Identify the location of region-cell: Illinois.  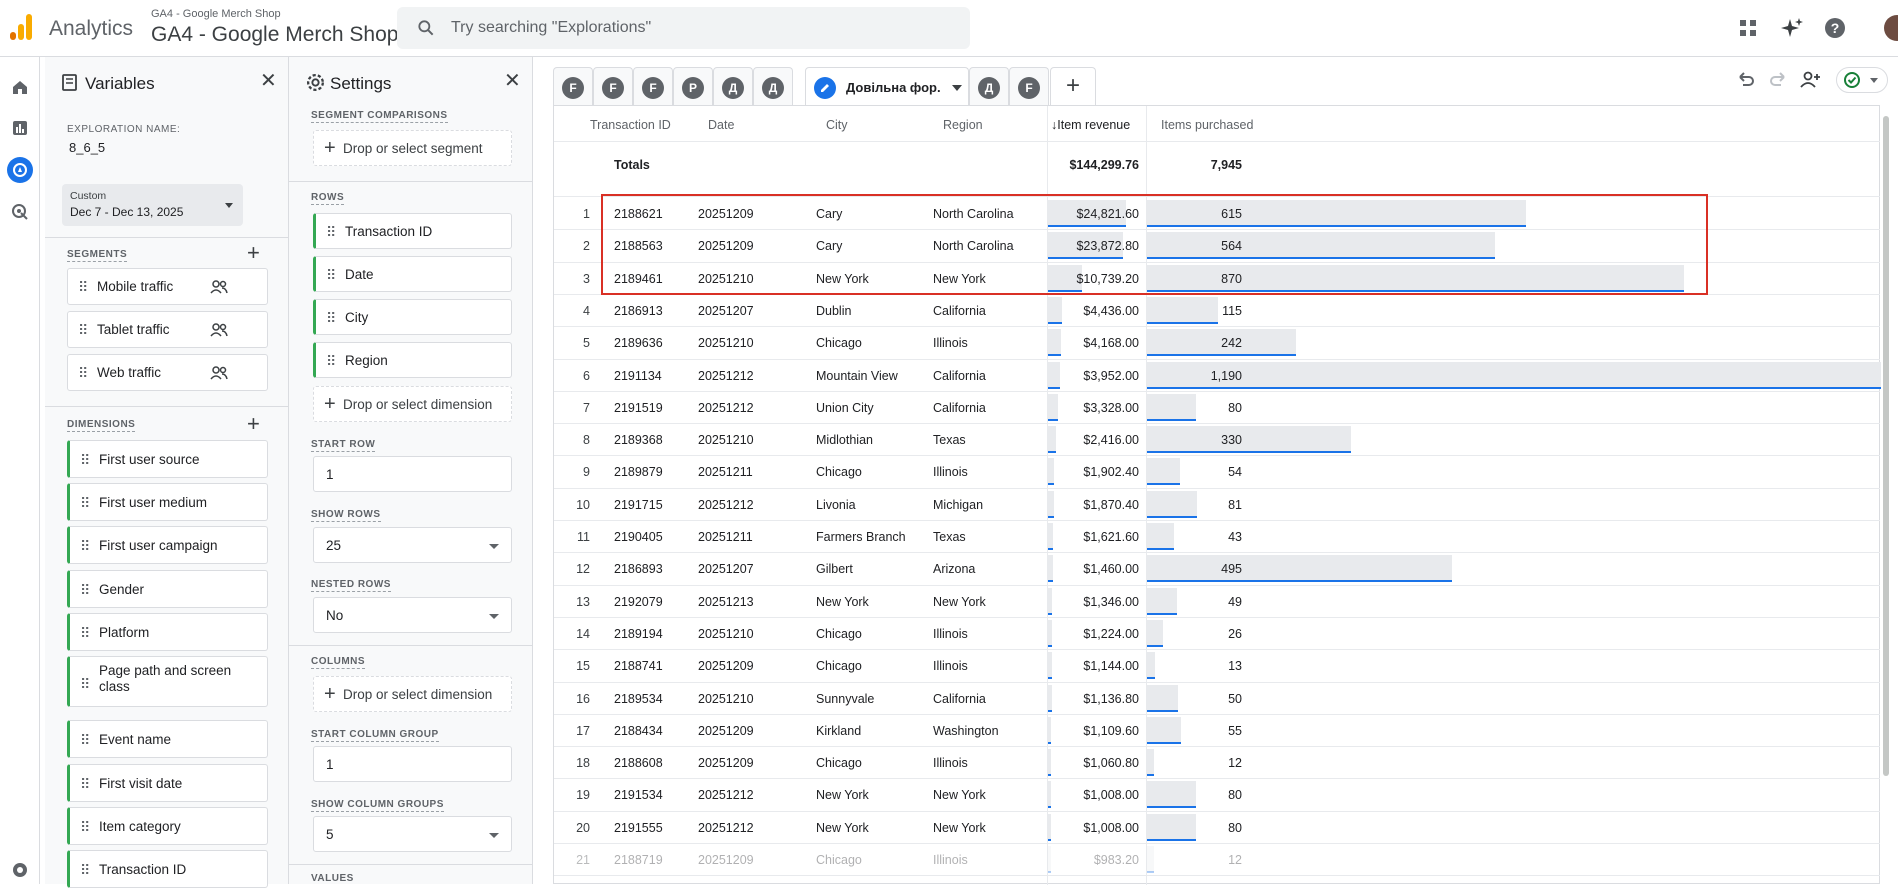
(950, 343).